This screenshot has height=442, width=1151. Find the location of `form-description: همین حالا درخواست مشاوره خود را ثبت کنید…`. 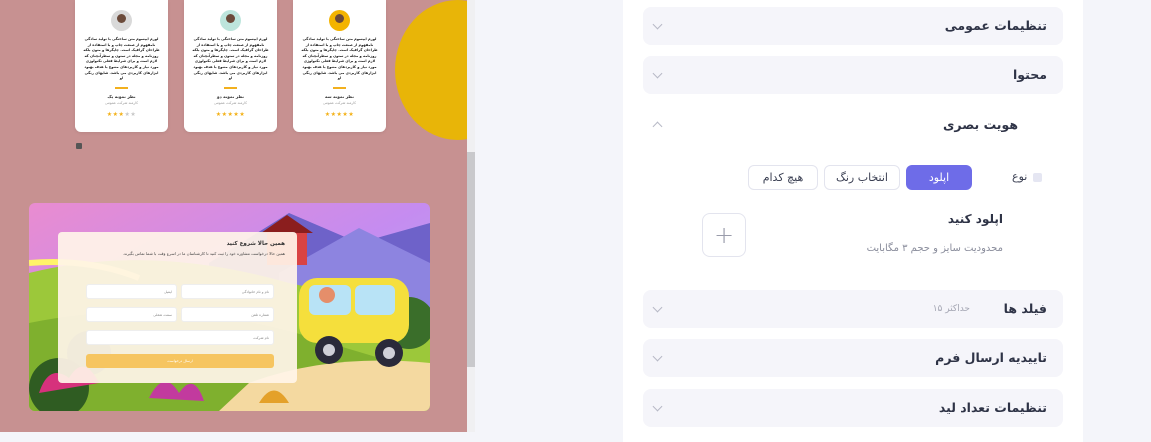

form-description: همین حالا درخواست مشاوره خود را ثبت کنید… is located at coordinates (203, 253).